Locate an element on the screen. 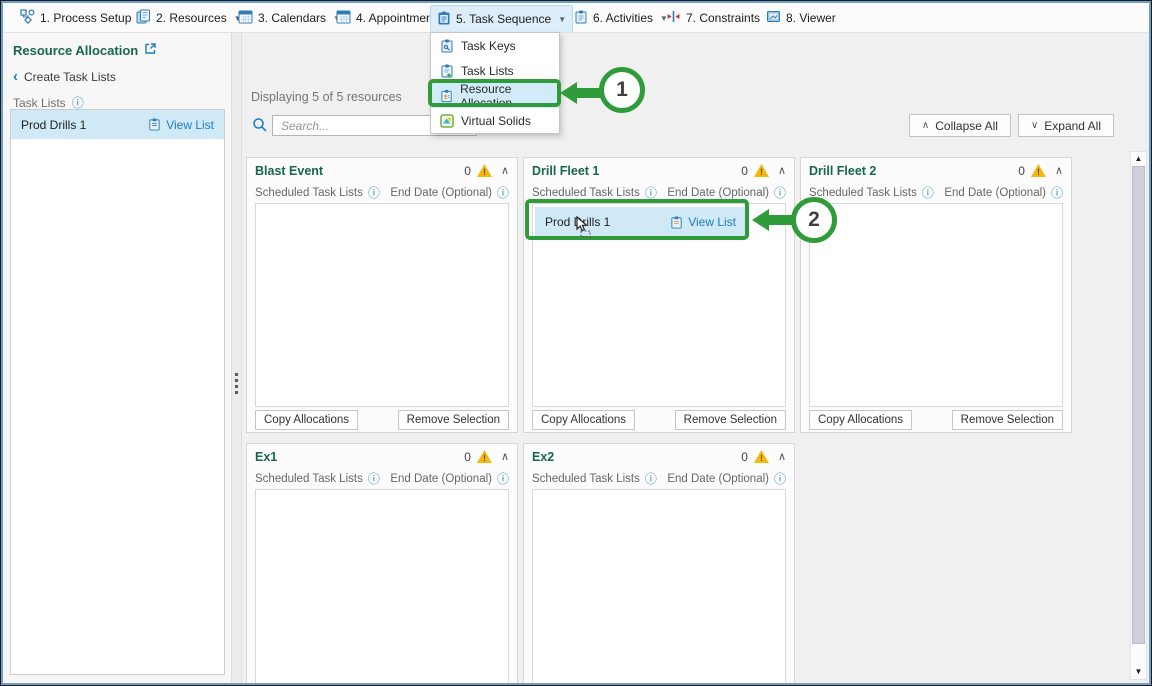  nav-item-task-sequence: 5. Task Sequence ▼ is located at coordinates (502, 18).